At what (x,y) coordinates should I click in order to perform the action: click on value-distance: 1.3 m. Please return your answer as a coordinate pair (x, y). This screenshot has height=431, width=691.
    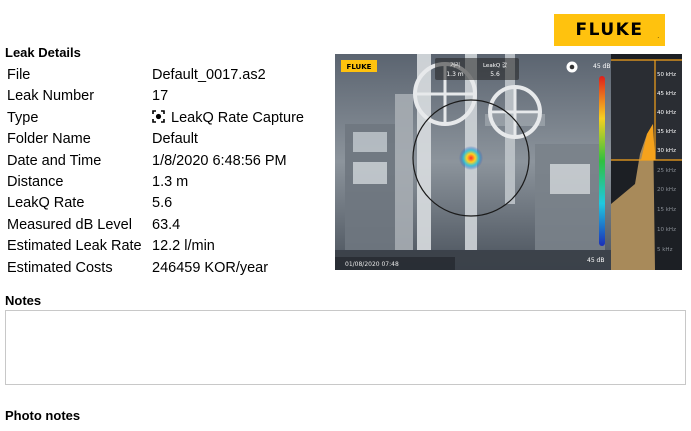
    Looking at the image, I should click on (170, 181).